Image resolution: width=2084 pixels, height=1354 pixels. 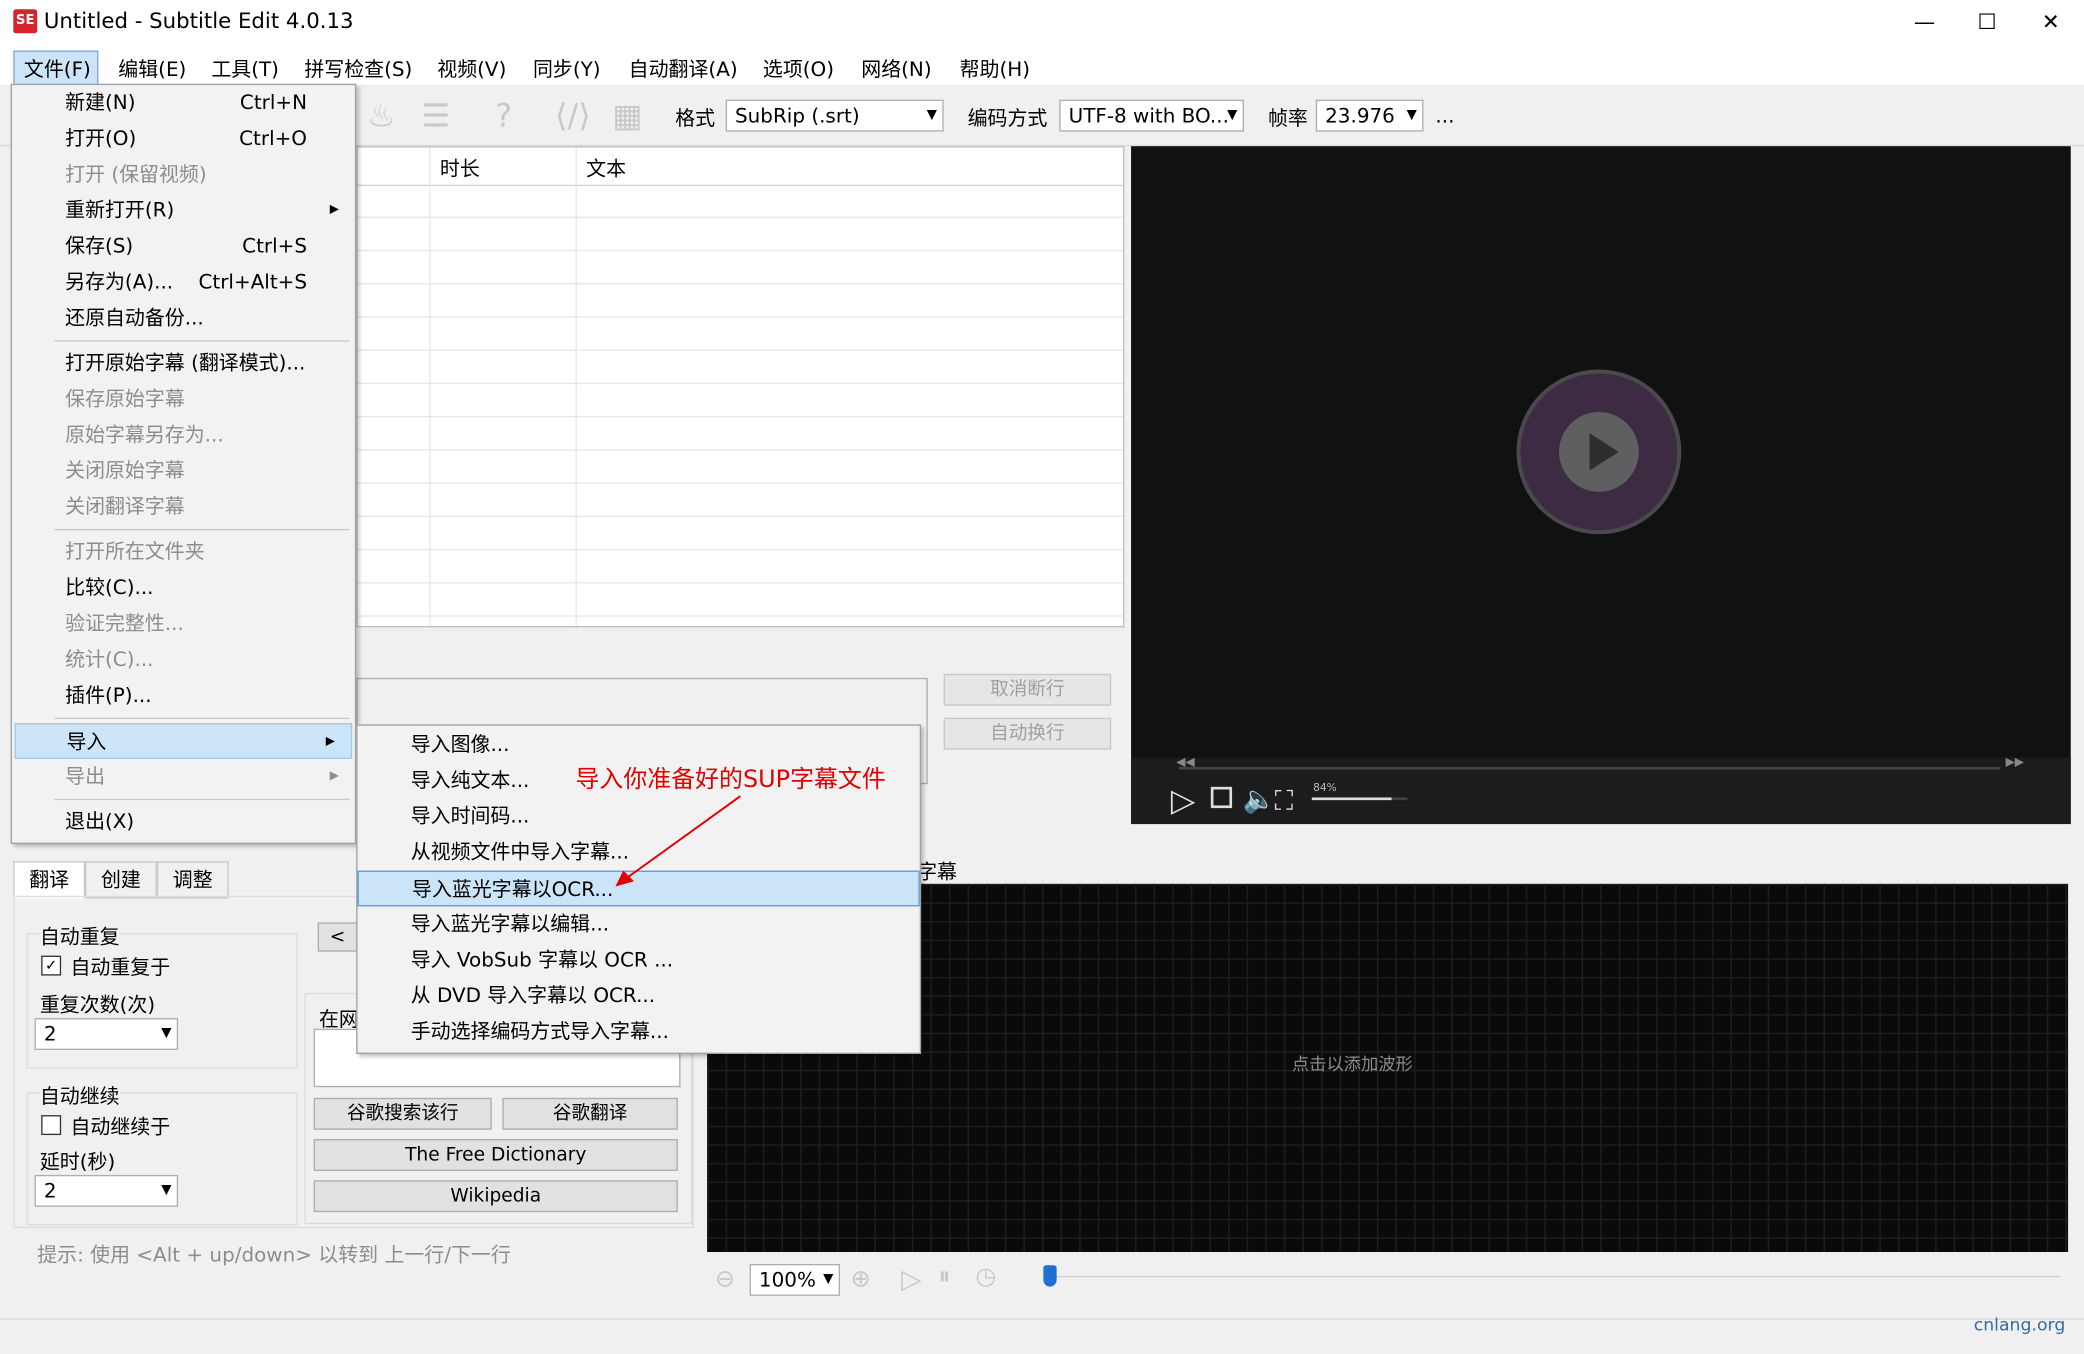 What do you see at coordinates (995, 68) in the screenshot?
I see `menu-help: 帮助(H)` at bounding box center [995, 68].